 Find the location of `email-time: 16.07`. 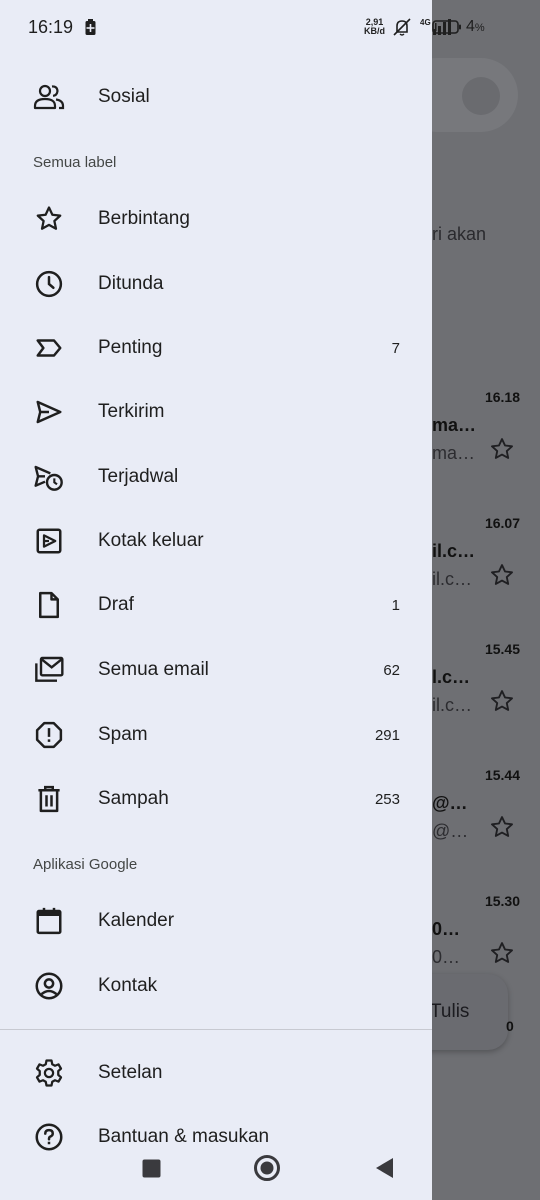

email-time: 16.07 is located at coordinates (502, 523).